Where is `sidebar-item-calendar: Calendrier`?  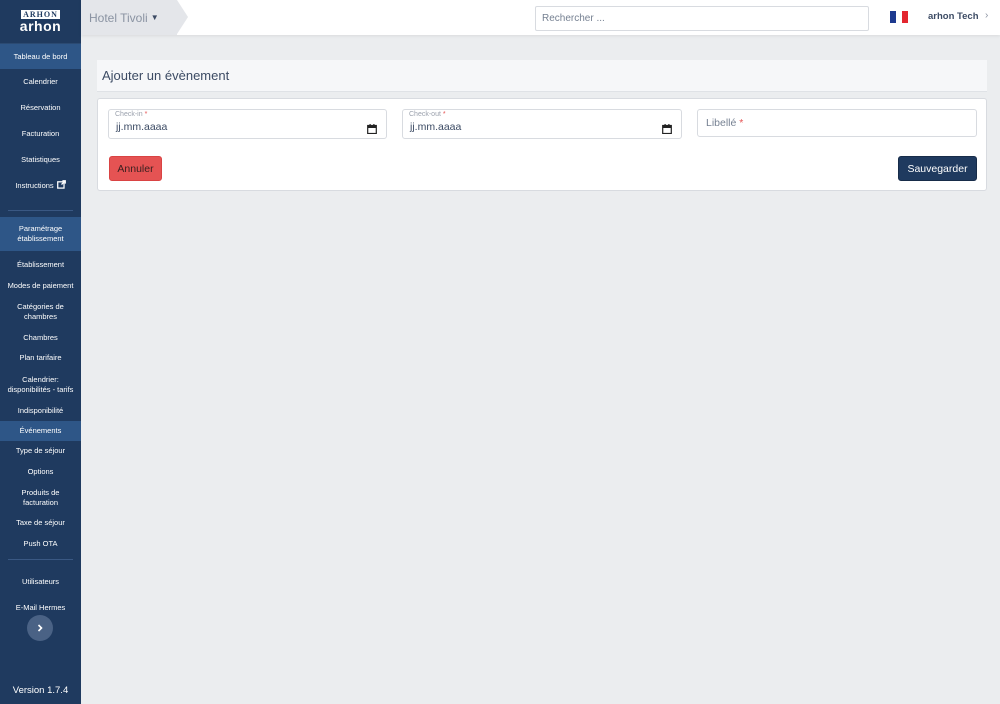 sidebar-item-calendar: Calendrier is located at coordinates (40, 82).